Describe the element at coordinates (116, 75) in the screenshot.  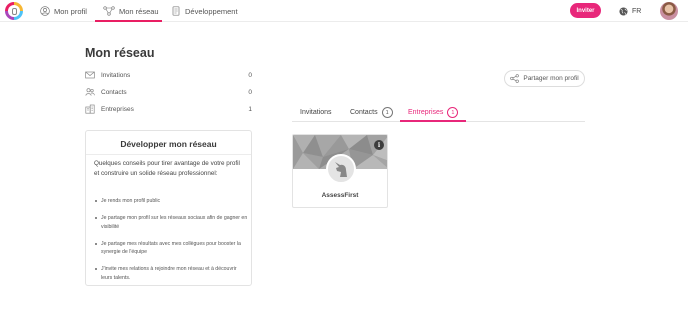
I see `stat-label: Invitations` at that location.